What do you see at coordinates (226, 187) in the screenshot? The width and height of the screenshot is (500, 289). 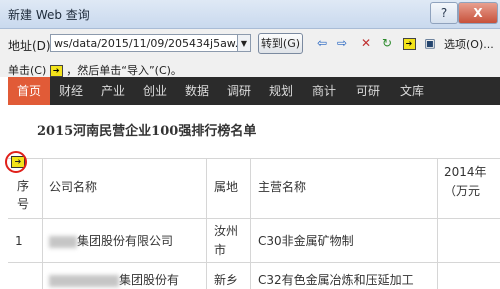 I see `header-location: 属地` at bounding box center [226, 187].